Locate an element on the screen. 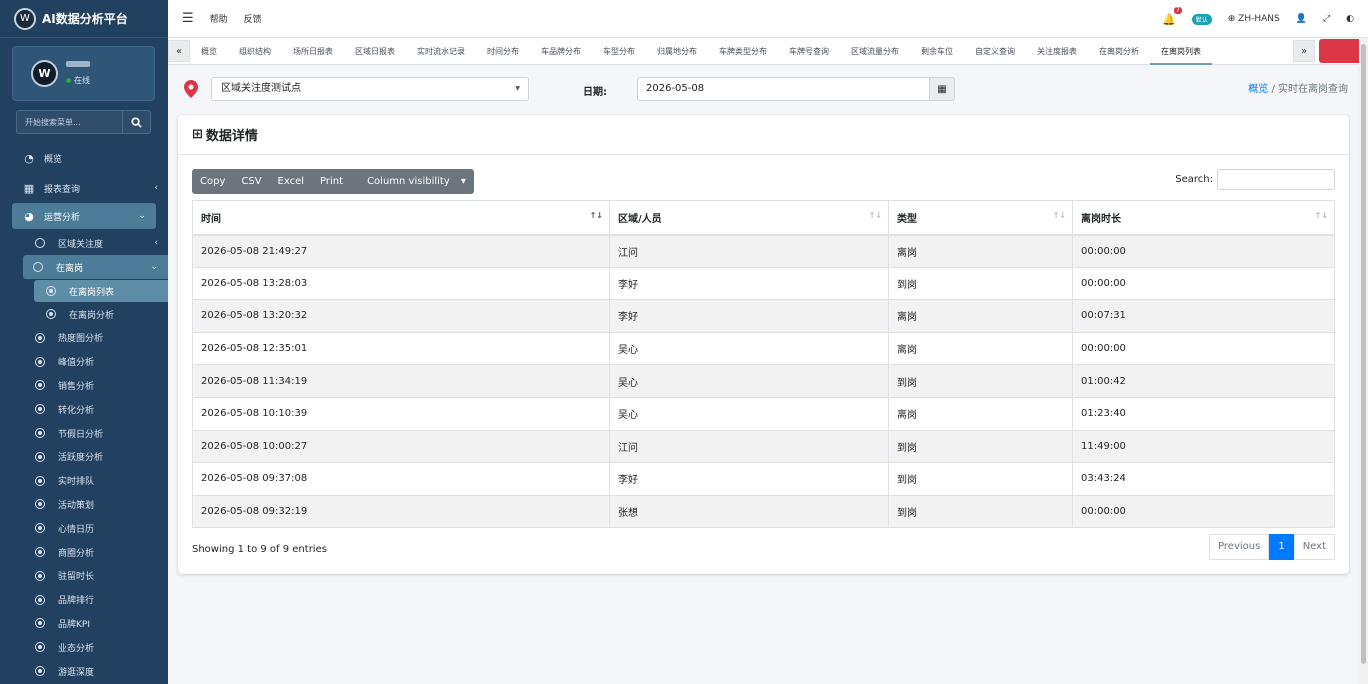  tab-item: 车型分布 is located at coordinates (619, 51).